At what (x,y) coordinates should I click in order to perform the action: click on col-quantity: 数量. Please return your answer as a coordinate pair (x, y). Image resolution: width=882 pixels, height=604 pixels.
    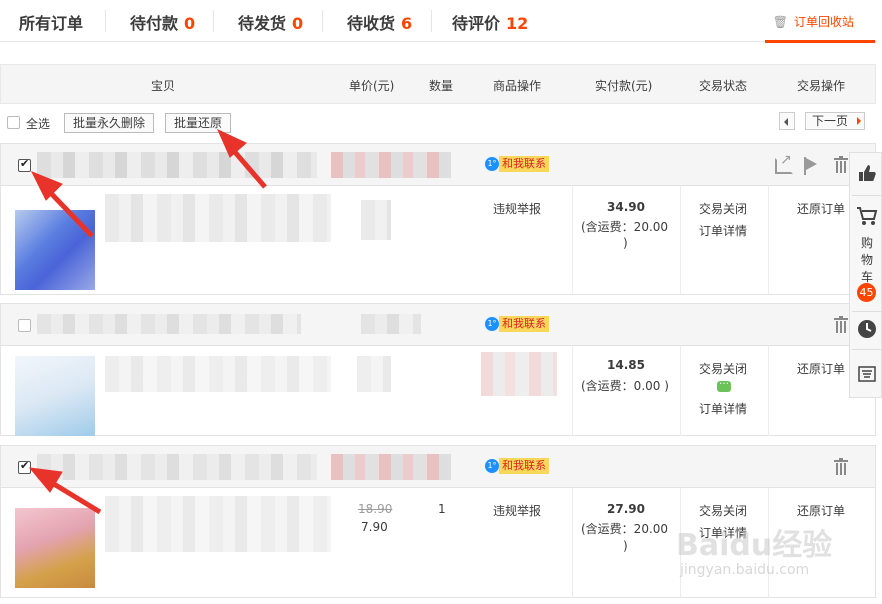
    Looking at the image, I should click on (441, 86).